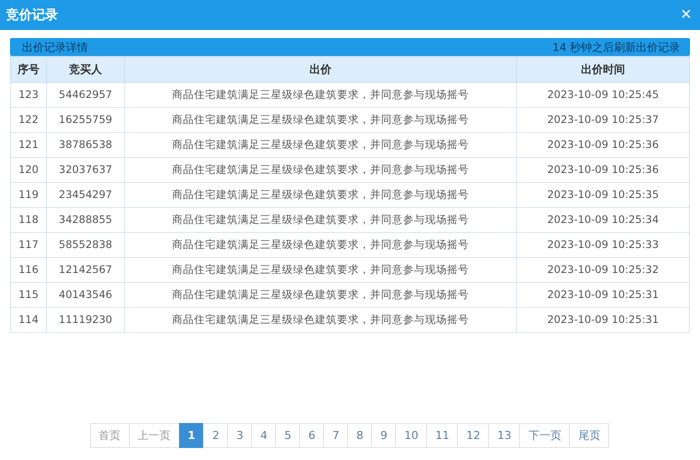  Describe the element at coordinates (215, 435) in the screenshot. I see `page-button: 2` at that location.